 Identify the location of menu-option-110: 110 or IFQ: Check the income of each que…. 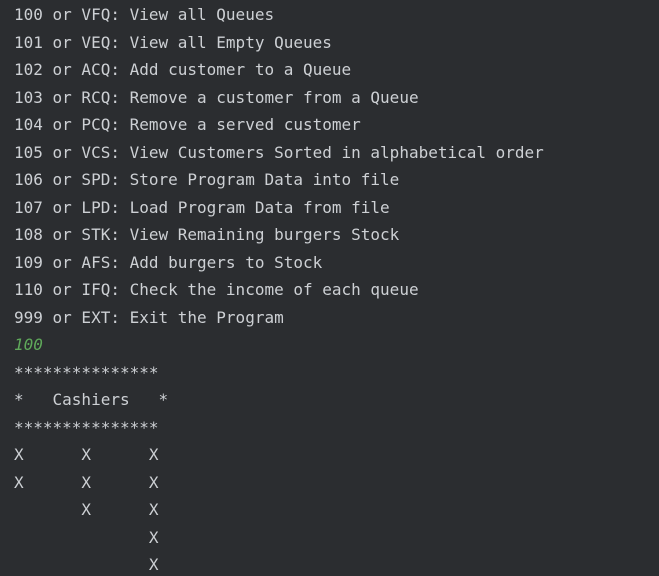
(216, 289).